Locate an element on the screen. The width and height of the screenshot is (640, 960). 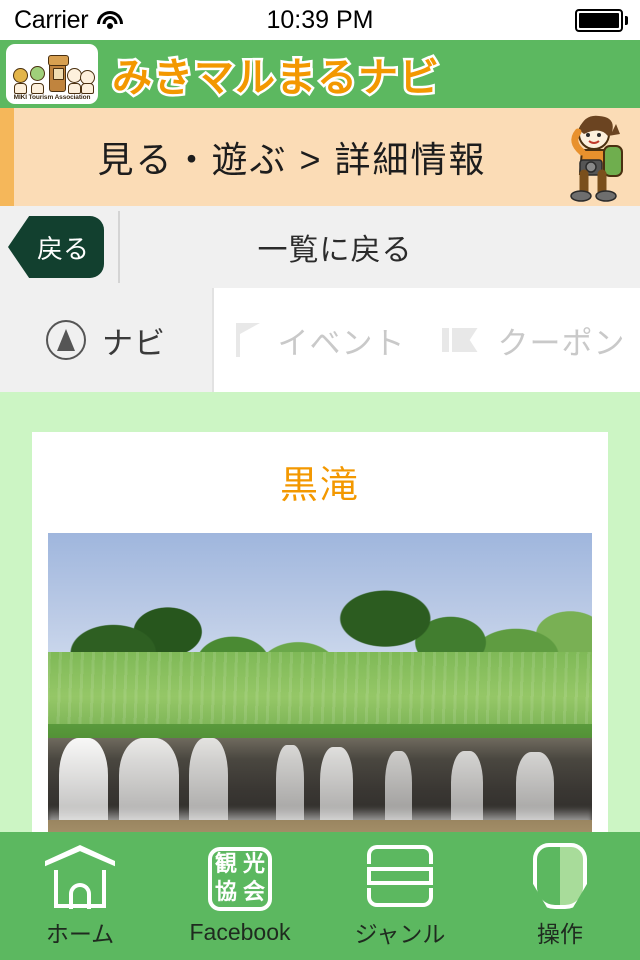
status-bar-time: 10:39 PM is located at coordinates (320, 19).